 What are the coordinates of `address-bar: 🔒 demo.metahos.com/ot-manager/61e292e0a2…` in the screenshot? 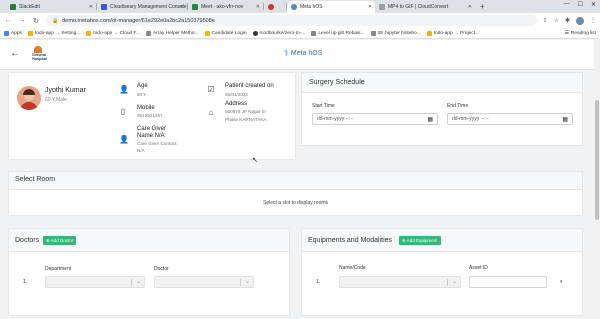 It's located at (291, 20).